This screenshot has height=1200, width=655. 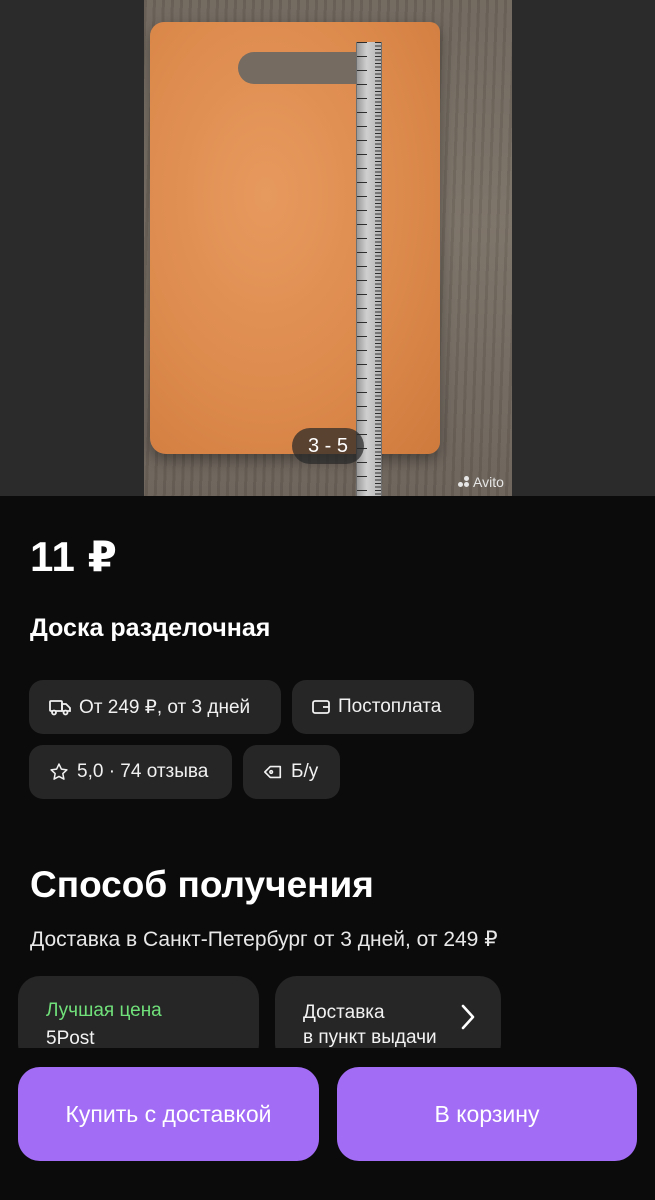 What do you see at coordinates (305, 771) in the screenshot?
I see `condition-chip-label: Б/у` at bounding box center [305, 771].